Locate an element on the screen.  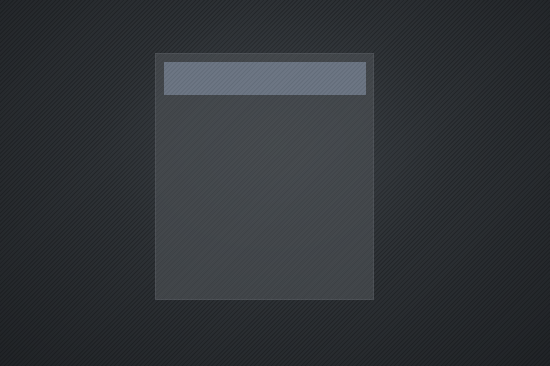
panel-header-bar is located at coordinates (265, 78).